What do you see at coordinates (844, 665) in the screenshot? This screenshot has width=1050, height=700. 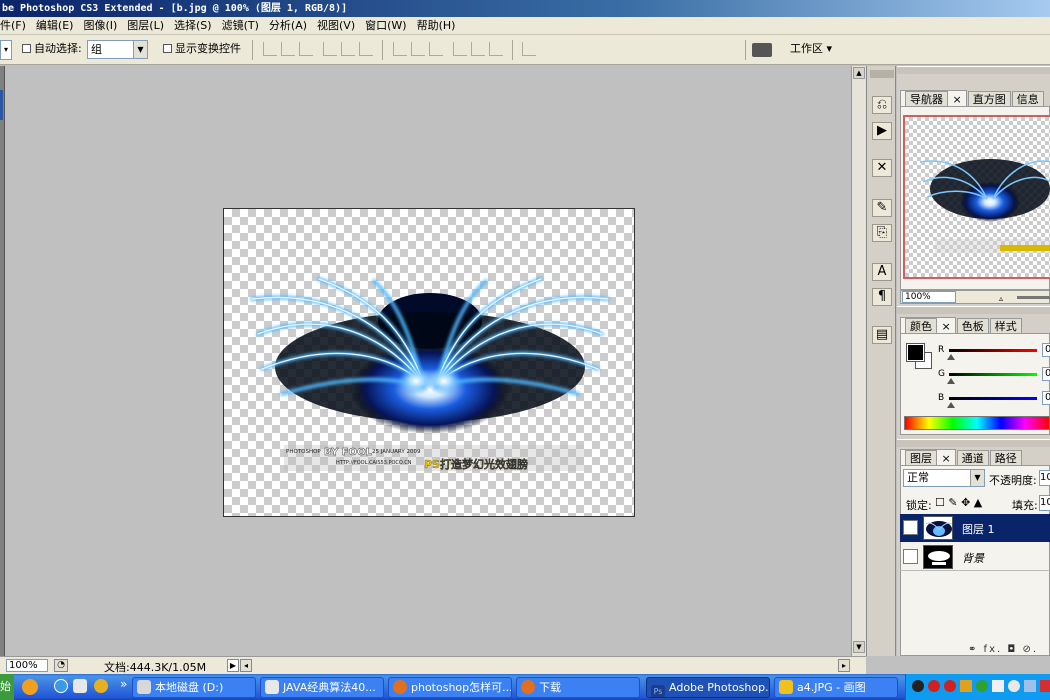 I see `scroll-right-icon: ▸` at bounding box center [844, 665].